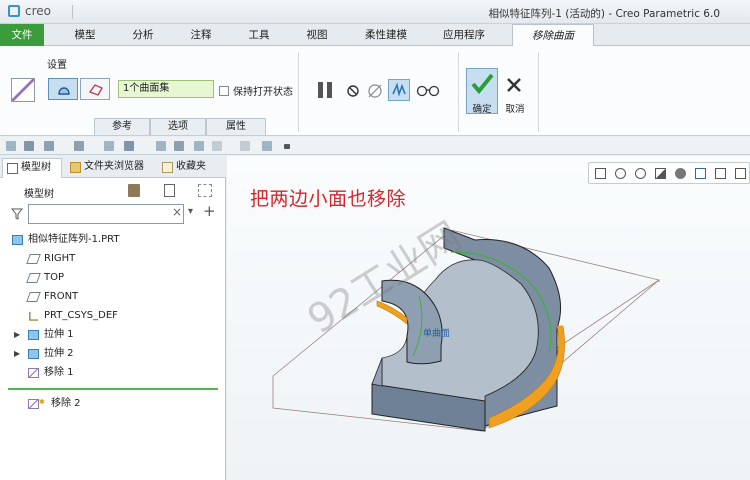 This screenshot has height=480, width=750. I want to click on menu-tab-file: 文件, so click(22, 35).